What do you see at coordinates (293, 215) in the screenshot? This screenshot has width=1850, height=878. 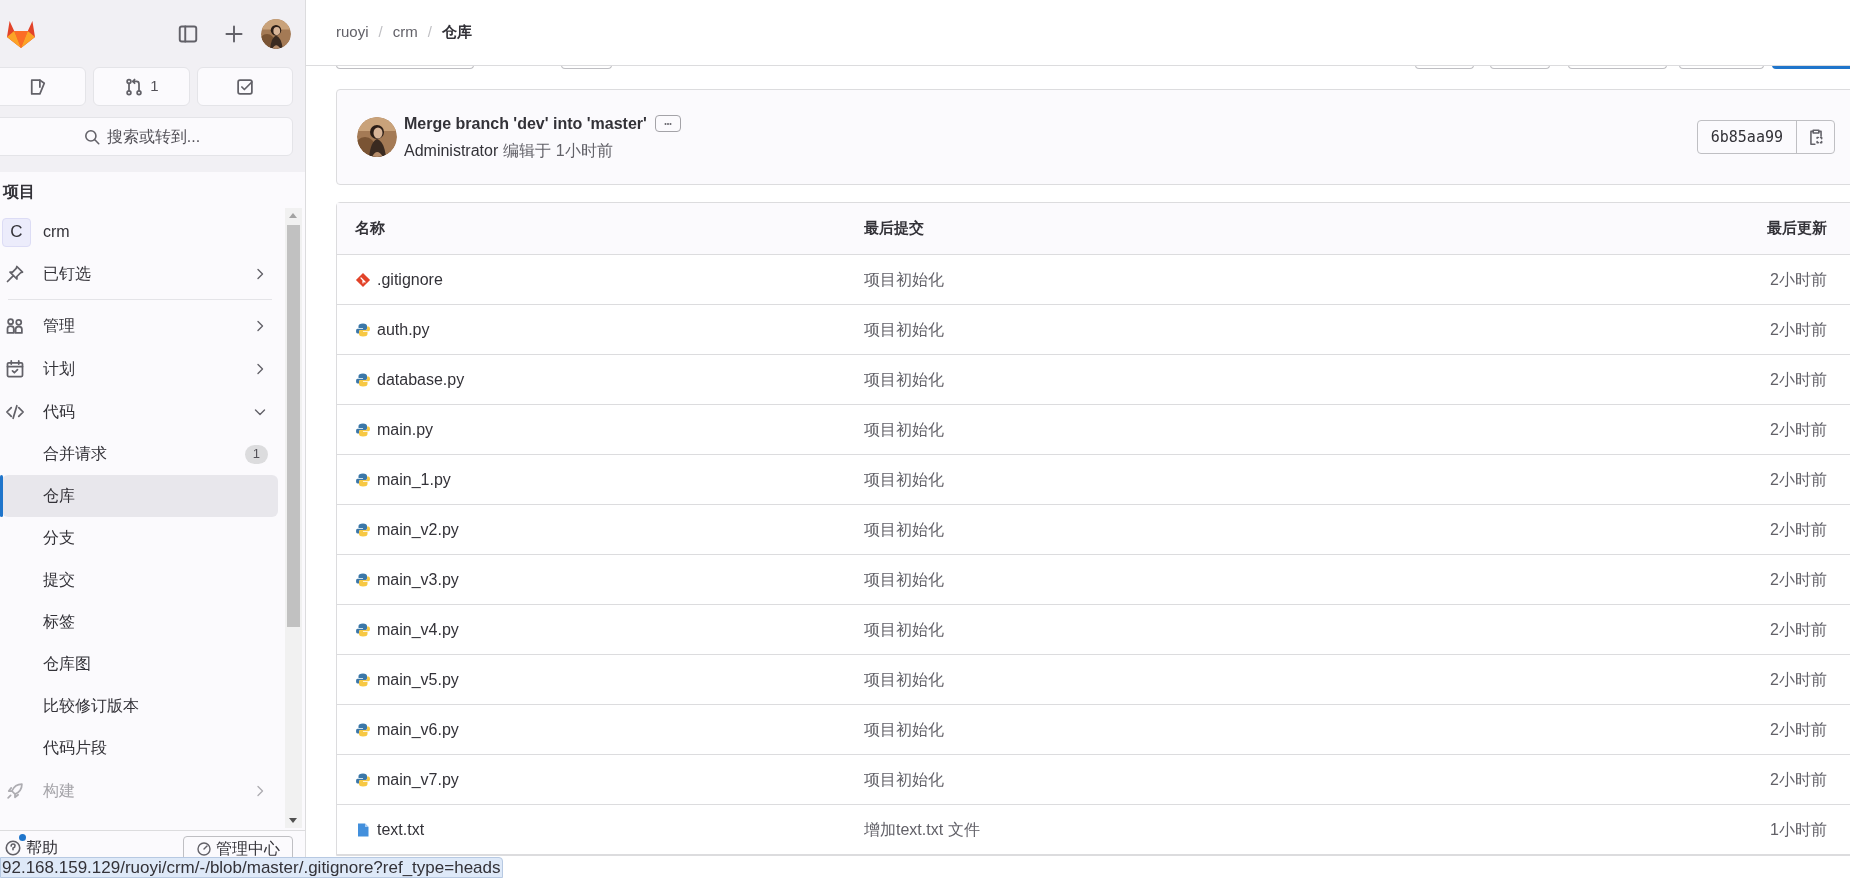 I see `scroll-up-arrow-icon` at bounding box center [293, 215].